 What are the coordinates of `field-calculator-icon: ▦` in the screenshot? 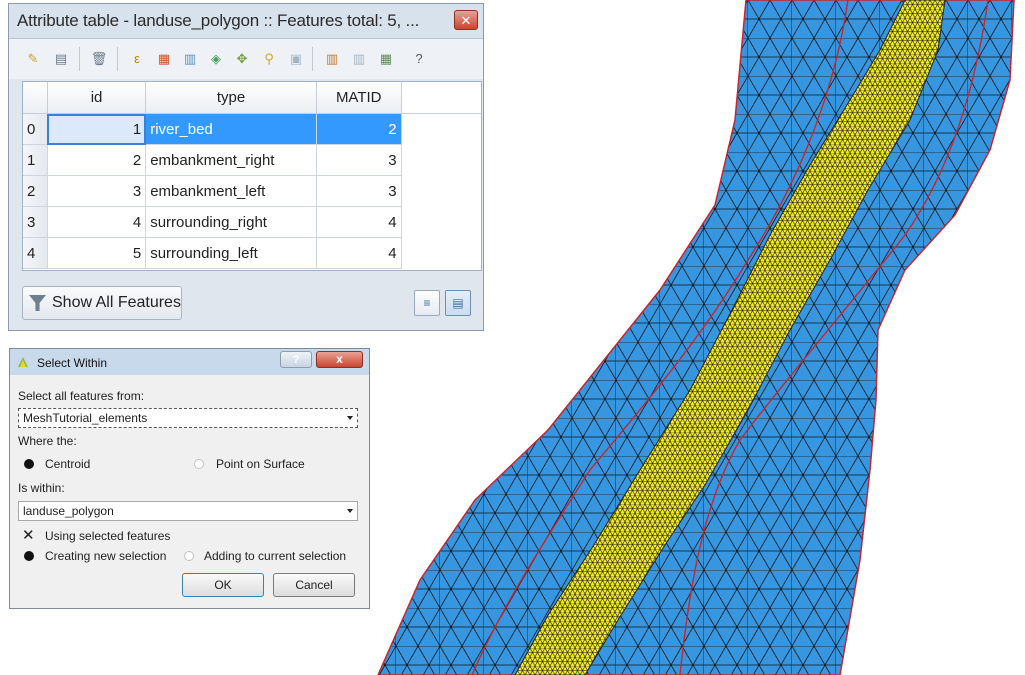 It's located at (386, 59).